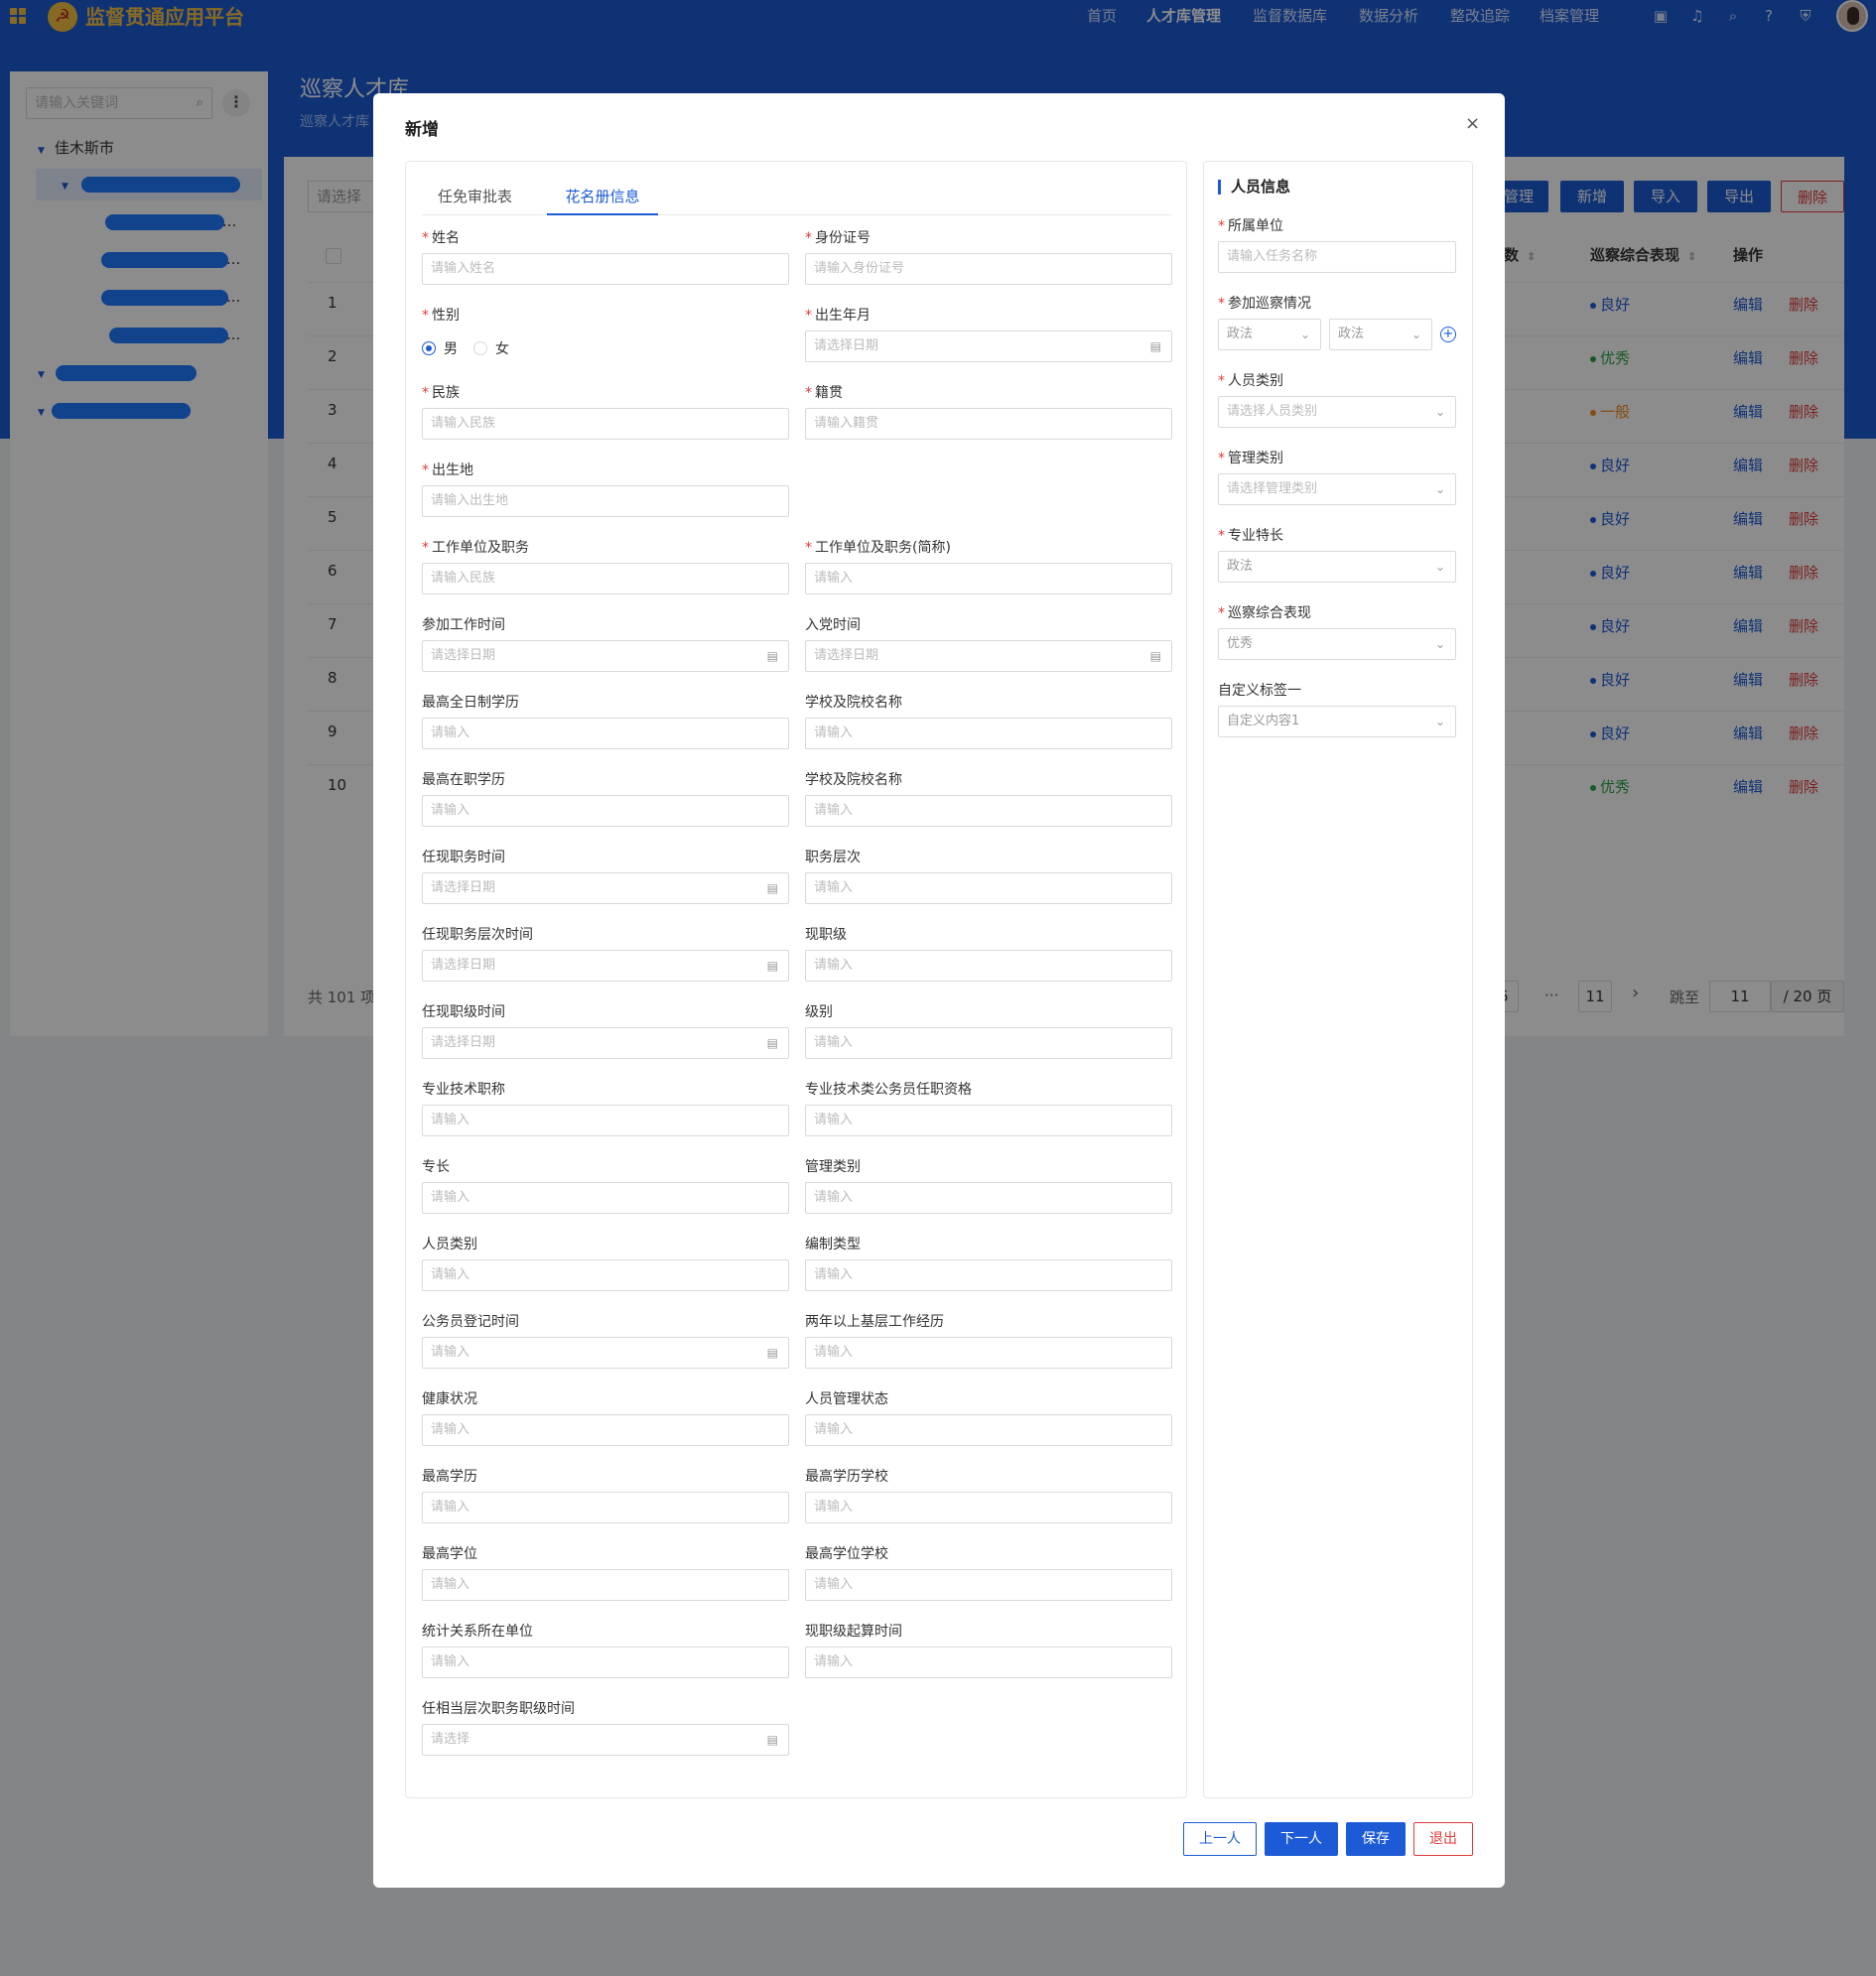 The image size is (1876, 1976). I want to click on field-label-text: 出生年月, so click(843, 316).